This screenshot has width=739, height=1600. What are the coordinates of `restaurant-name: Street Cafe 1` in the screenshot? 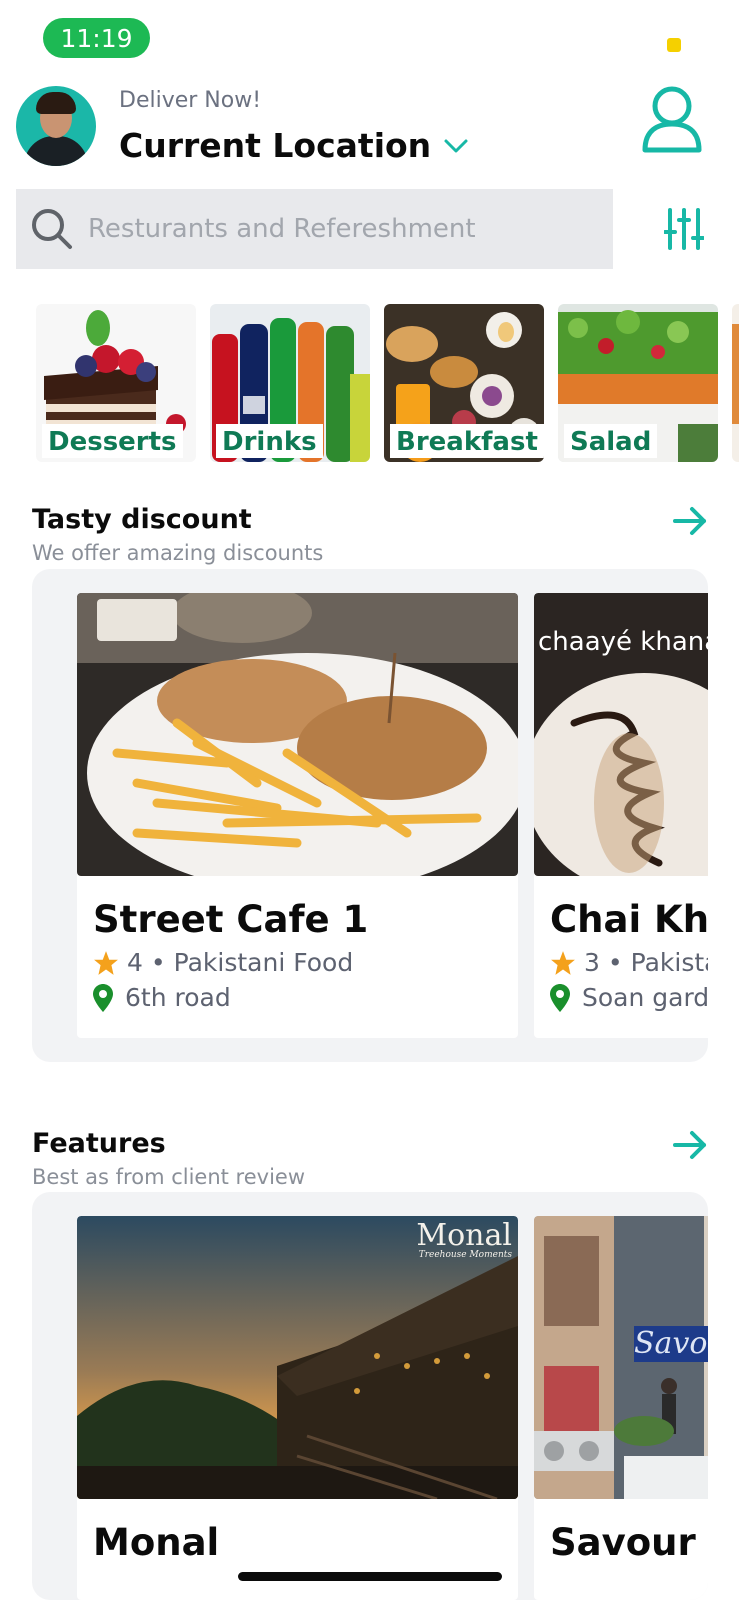 It's located at (231, 919).